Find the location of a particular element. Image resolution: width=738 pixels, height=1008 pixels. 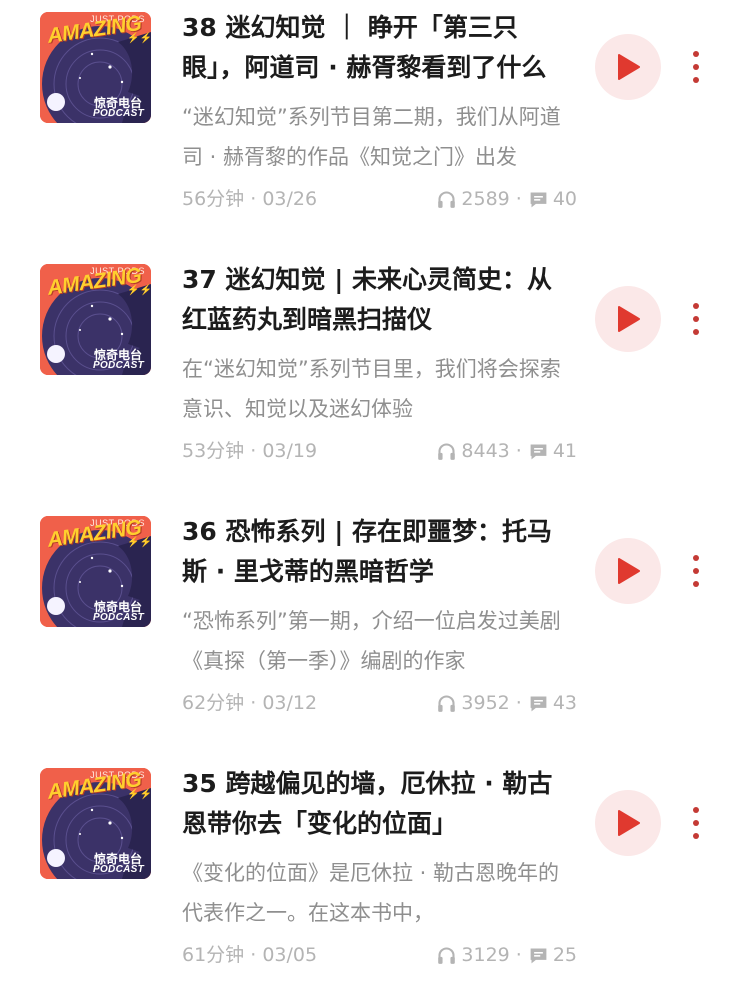

episode-duration: 62分钟 is located at coordinates (213, 703).